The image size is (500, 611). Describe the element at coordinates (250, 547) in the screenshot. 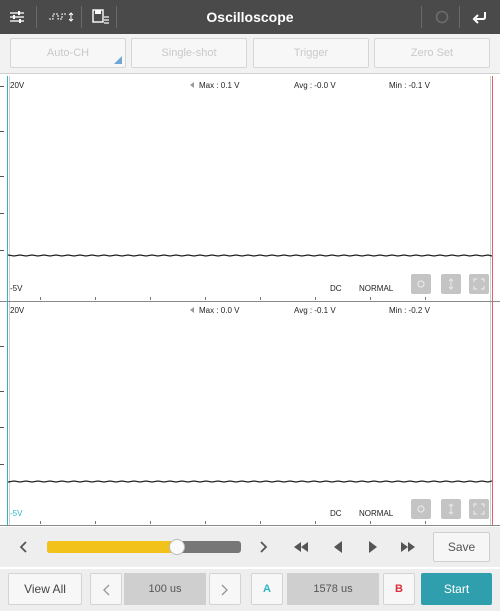

I see `playback-controls: Save` at that location.